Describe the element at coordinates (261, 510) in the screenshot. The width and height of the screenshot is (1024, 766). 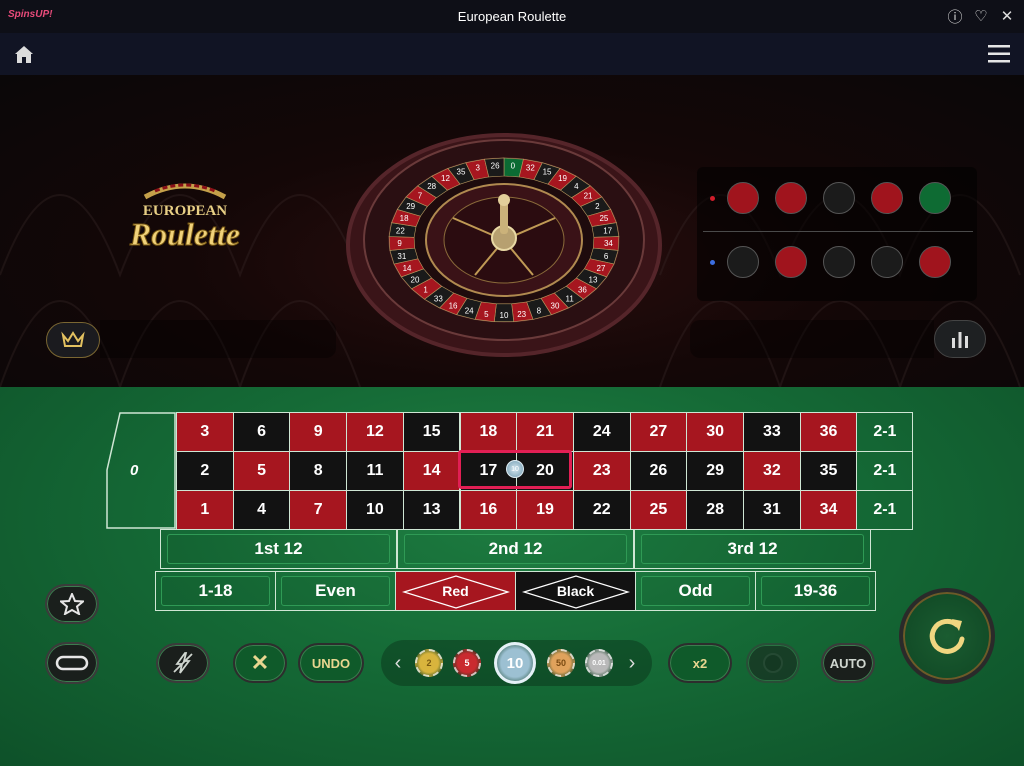
I see `number-cell-4: 4` at that location.